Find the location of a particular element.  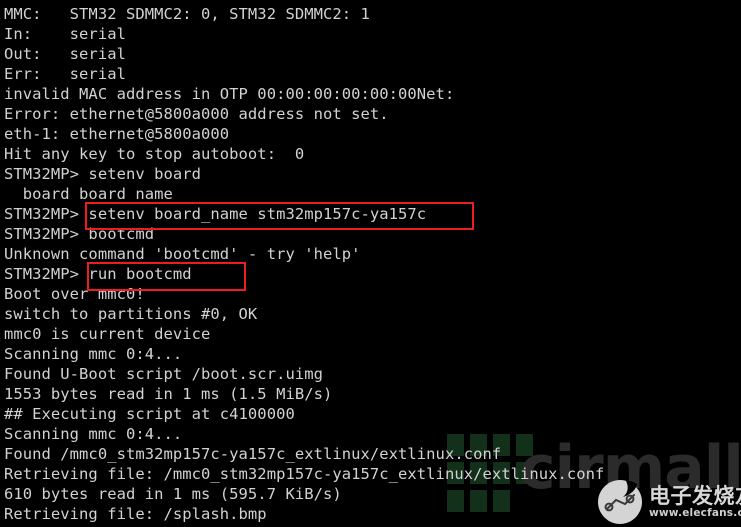

console-line: board board name is located at coordinates (88, 194).